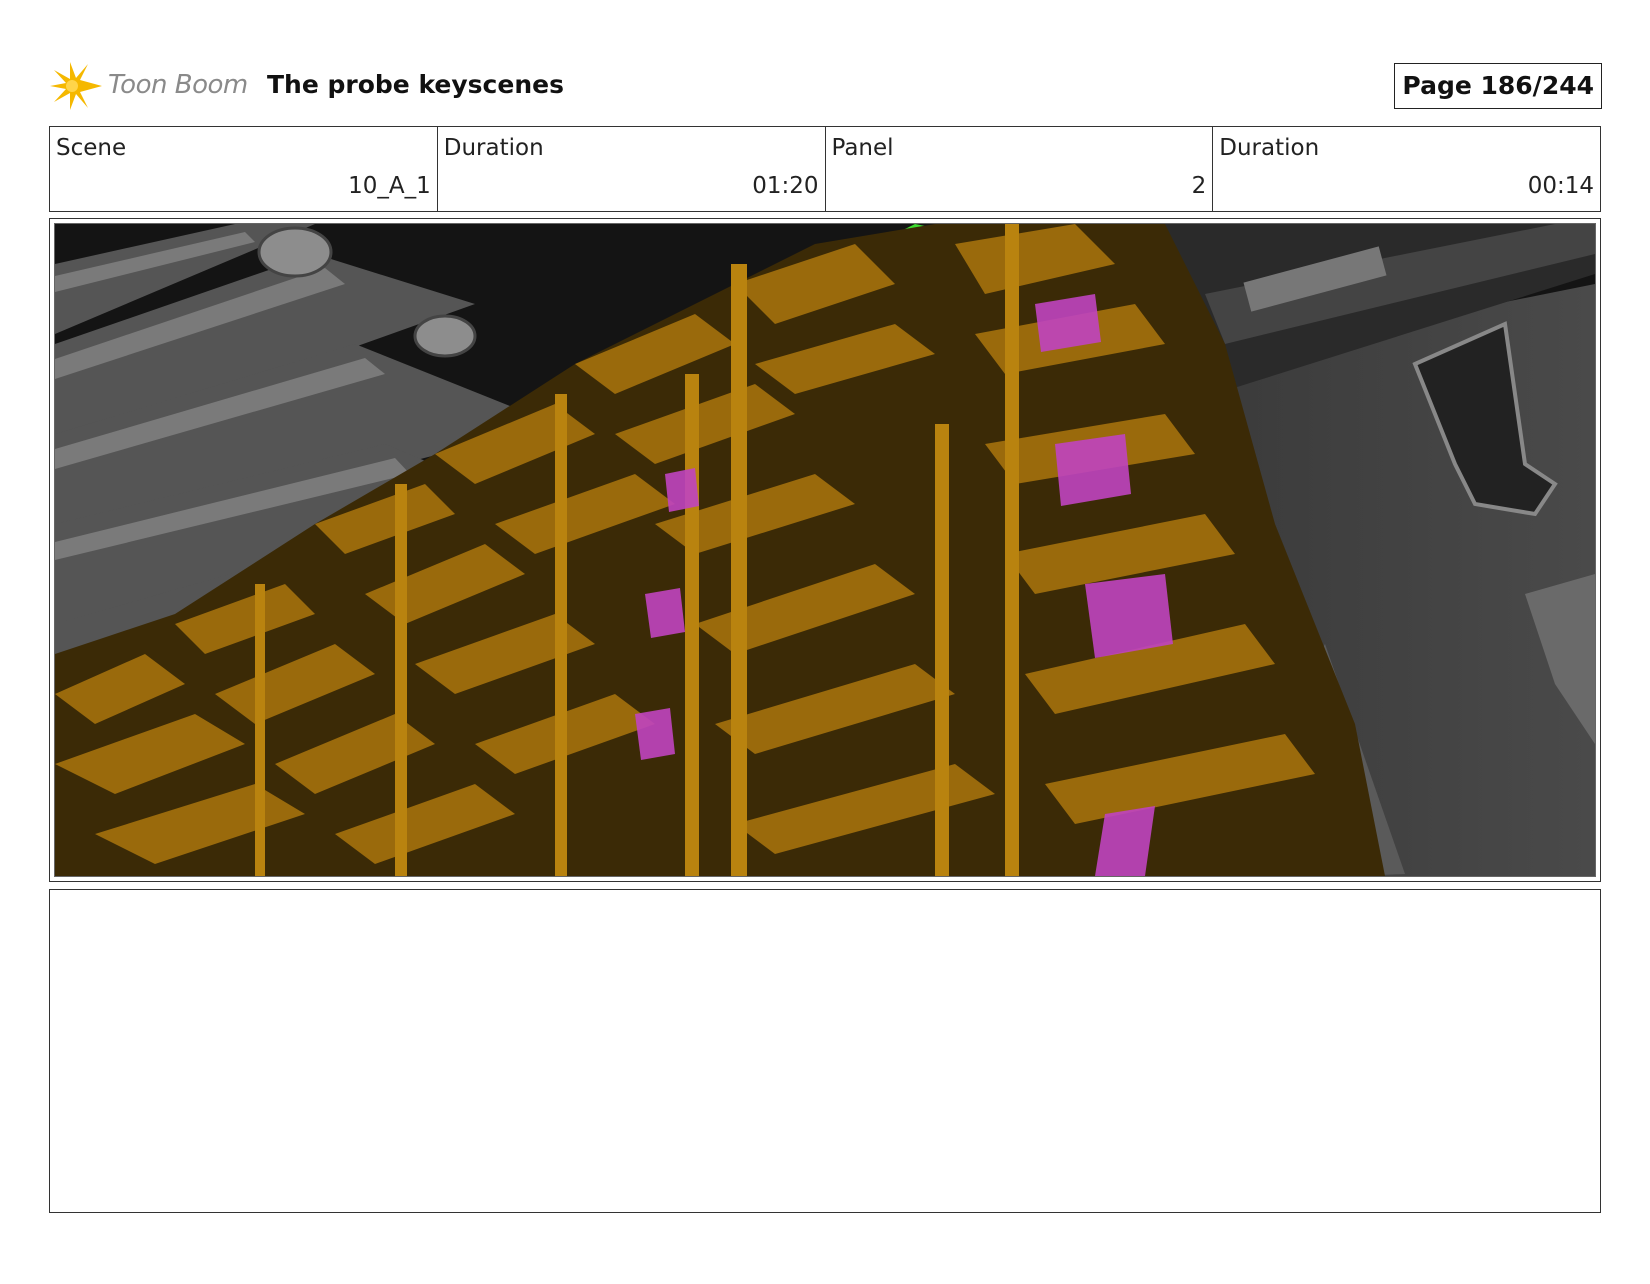 The width and height of the screenshot is (1650, 1284). I want to click on scene-label: Scene, so click(91, 148).